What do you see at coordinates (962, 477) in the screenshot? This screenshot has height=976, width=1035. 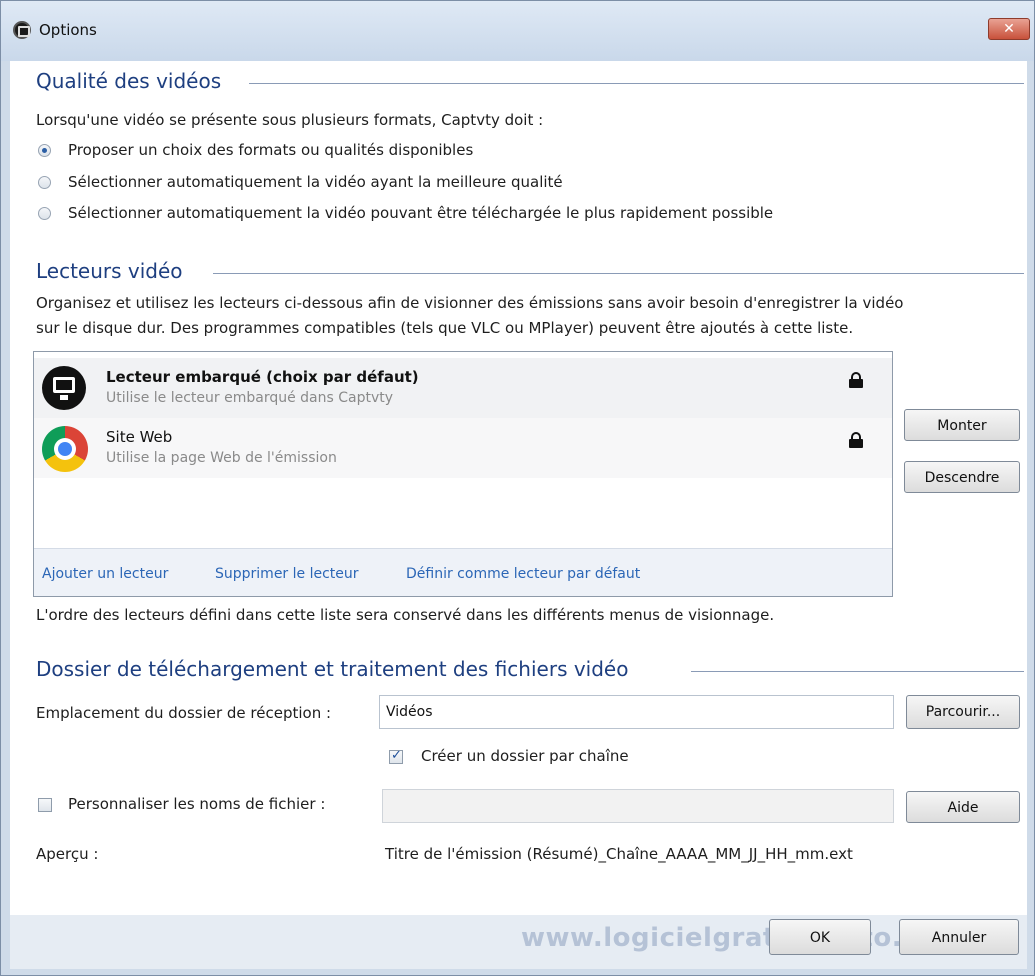 I see `move-down-button: Descendre` at bounding box center [962, 477].